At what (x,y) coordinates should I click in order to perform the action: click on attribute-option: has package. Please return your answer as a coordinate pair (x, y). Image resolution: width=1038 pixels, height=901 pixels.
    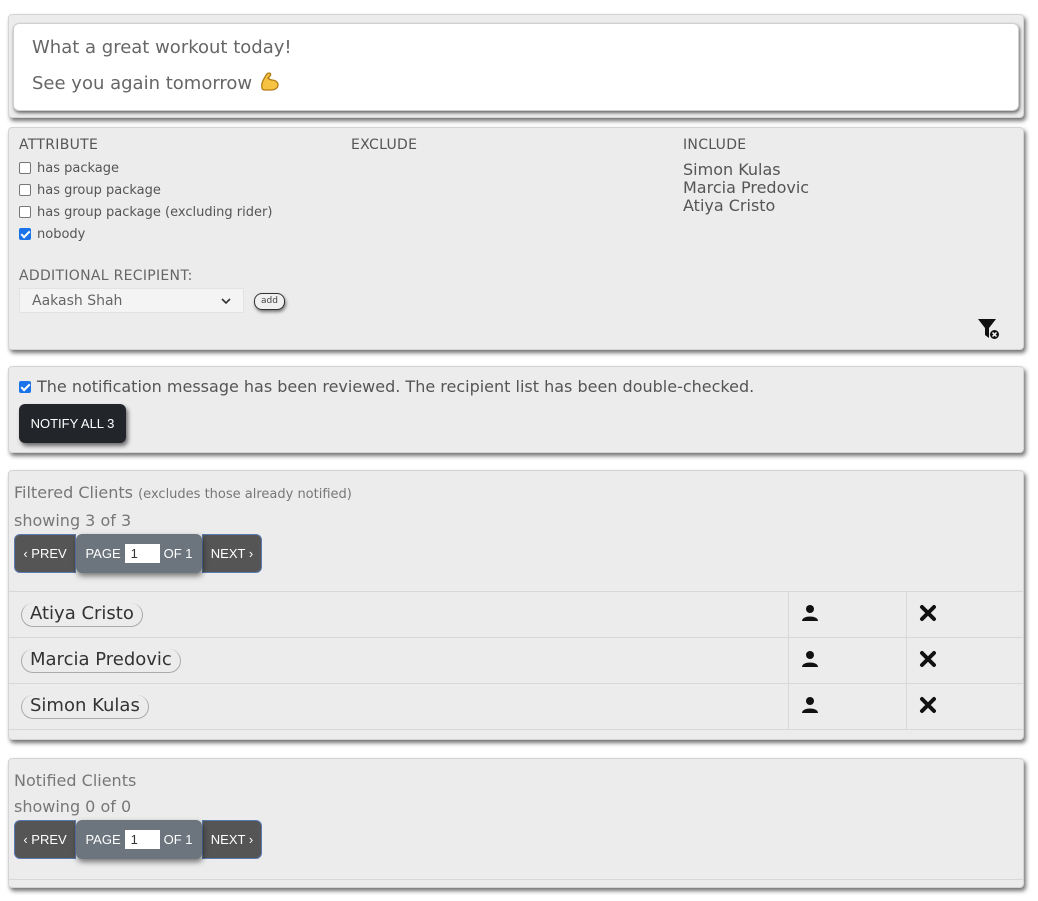
    Looking at the image, I should click on (145, 168).